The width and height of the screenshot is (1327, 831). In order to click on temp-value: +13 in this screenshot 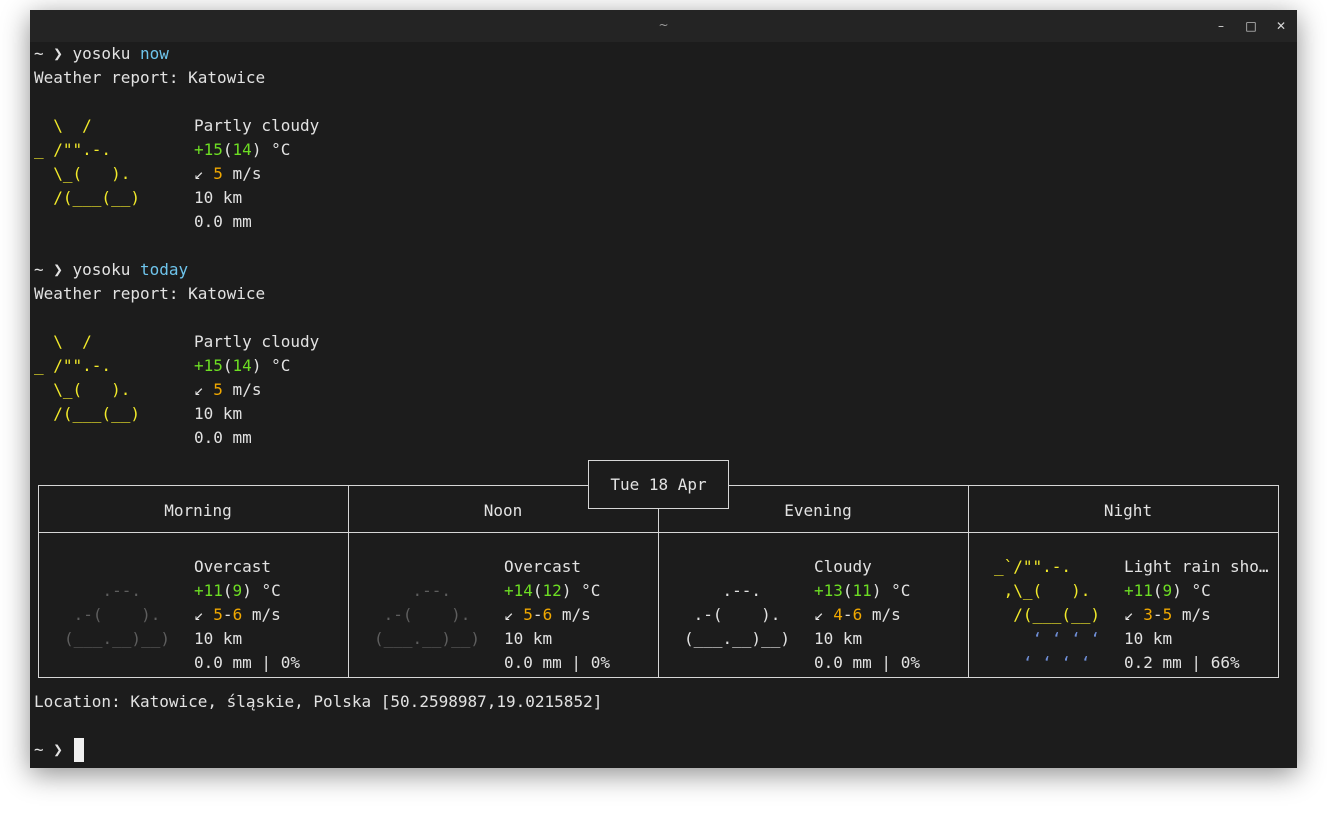, I will do `click(828, 590)`.